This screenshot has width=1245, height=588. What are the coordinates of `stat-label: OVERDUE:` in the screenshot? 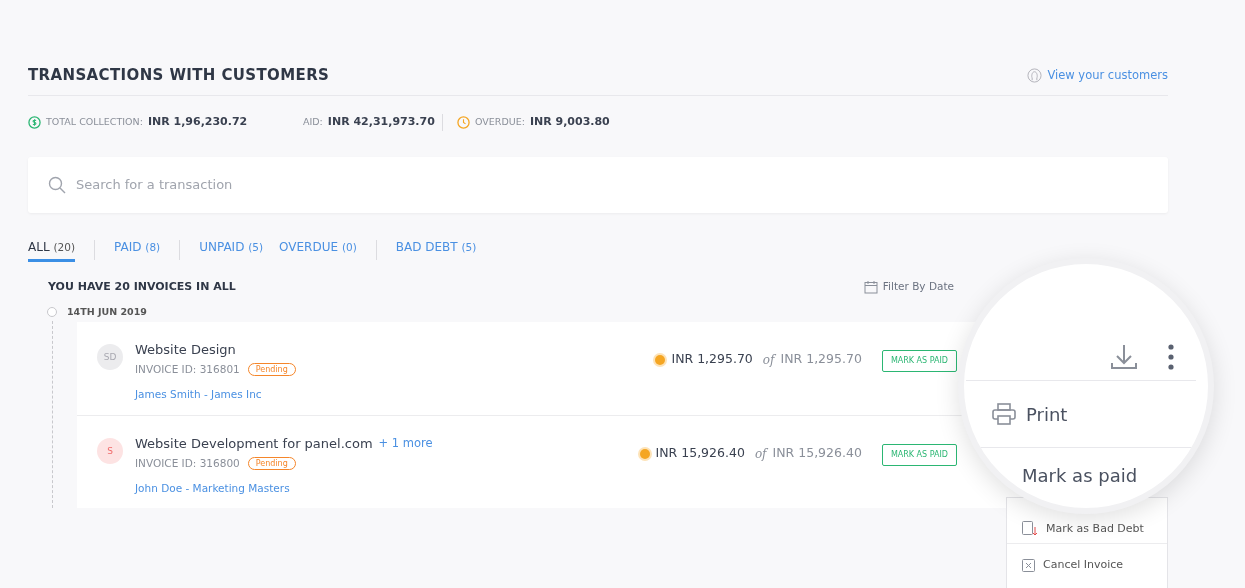 It's located at (500, 122).